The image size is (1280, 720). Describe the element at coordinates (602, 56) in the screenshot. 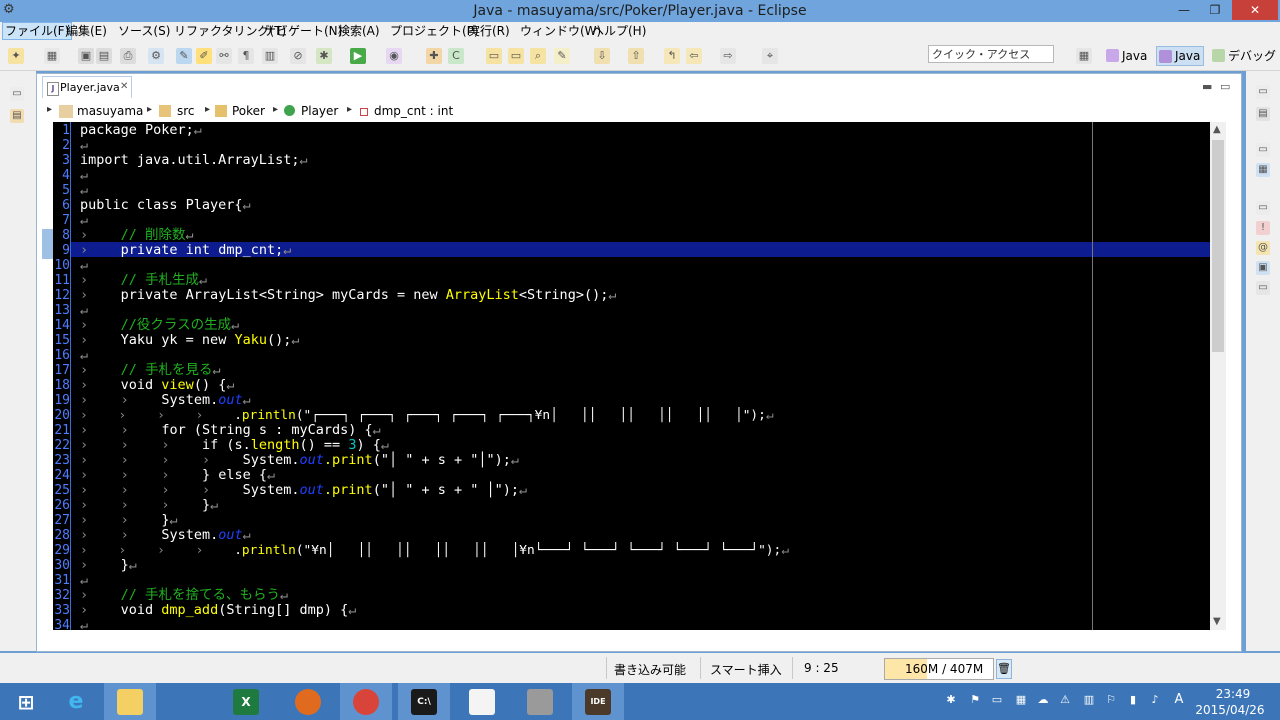

I see `next-annotation-icon: ⇩` at that location.